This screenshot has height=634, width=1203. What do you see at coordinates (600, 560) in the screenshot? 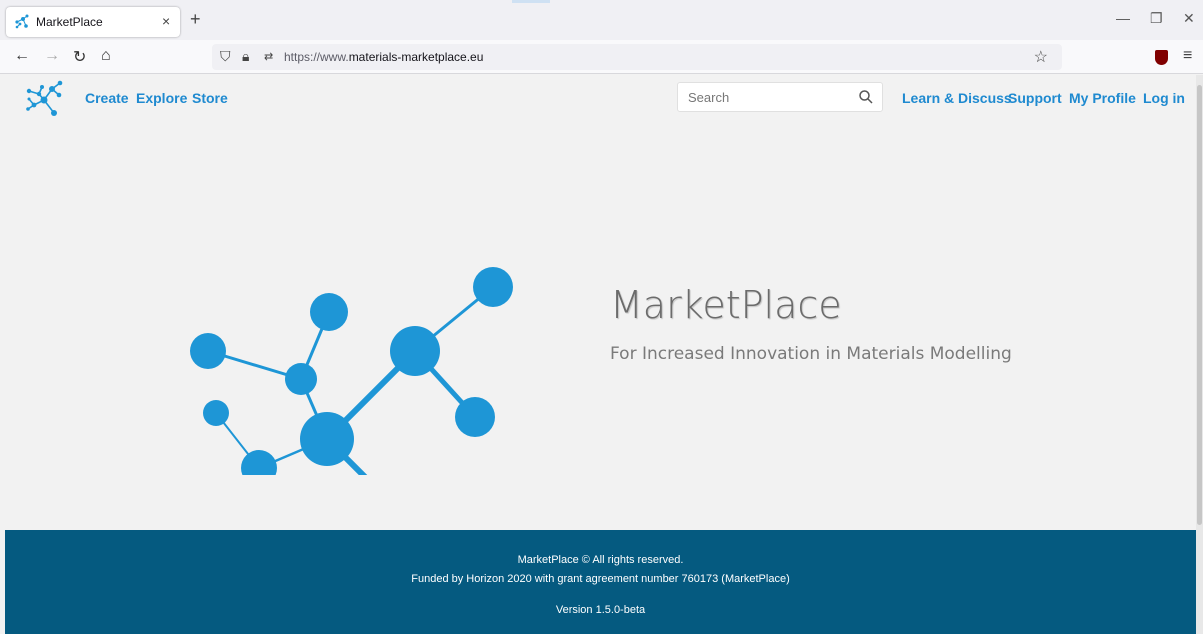
I see `footer-copyright: MarketPlace © All rights reserved.` at bounding box center [600, 560].